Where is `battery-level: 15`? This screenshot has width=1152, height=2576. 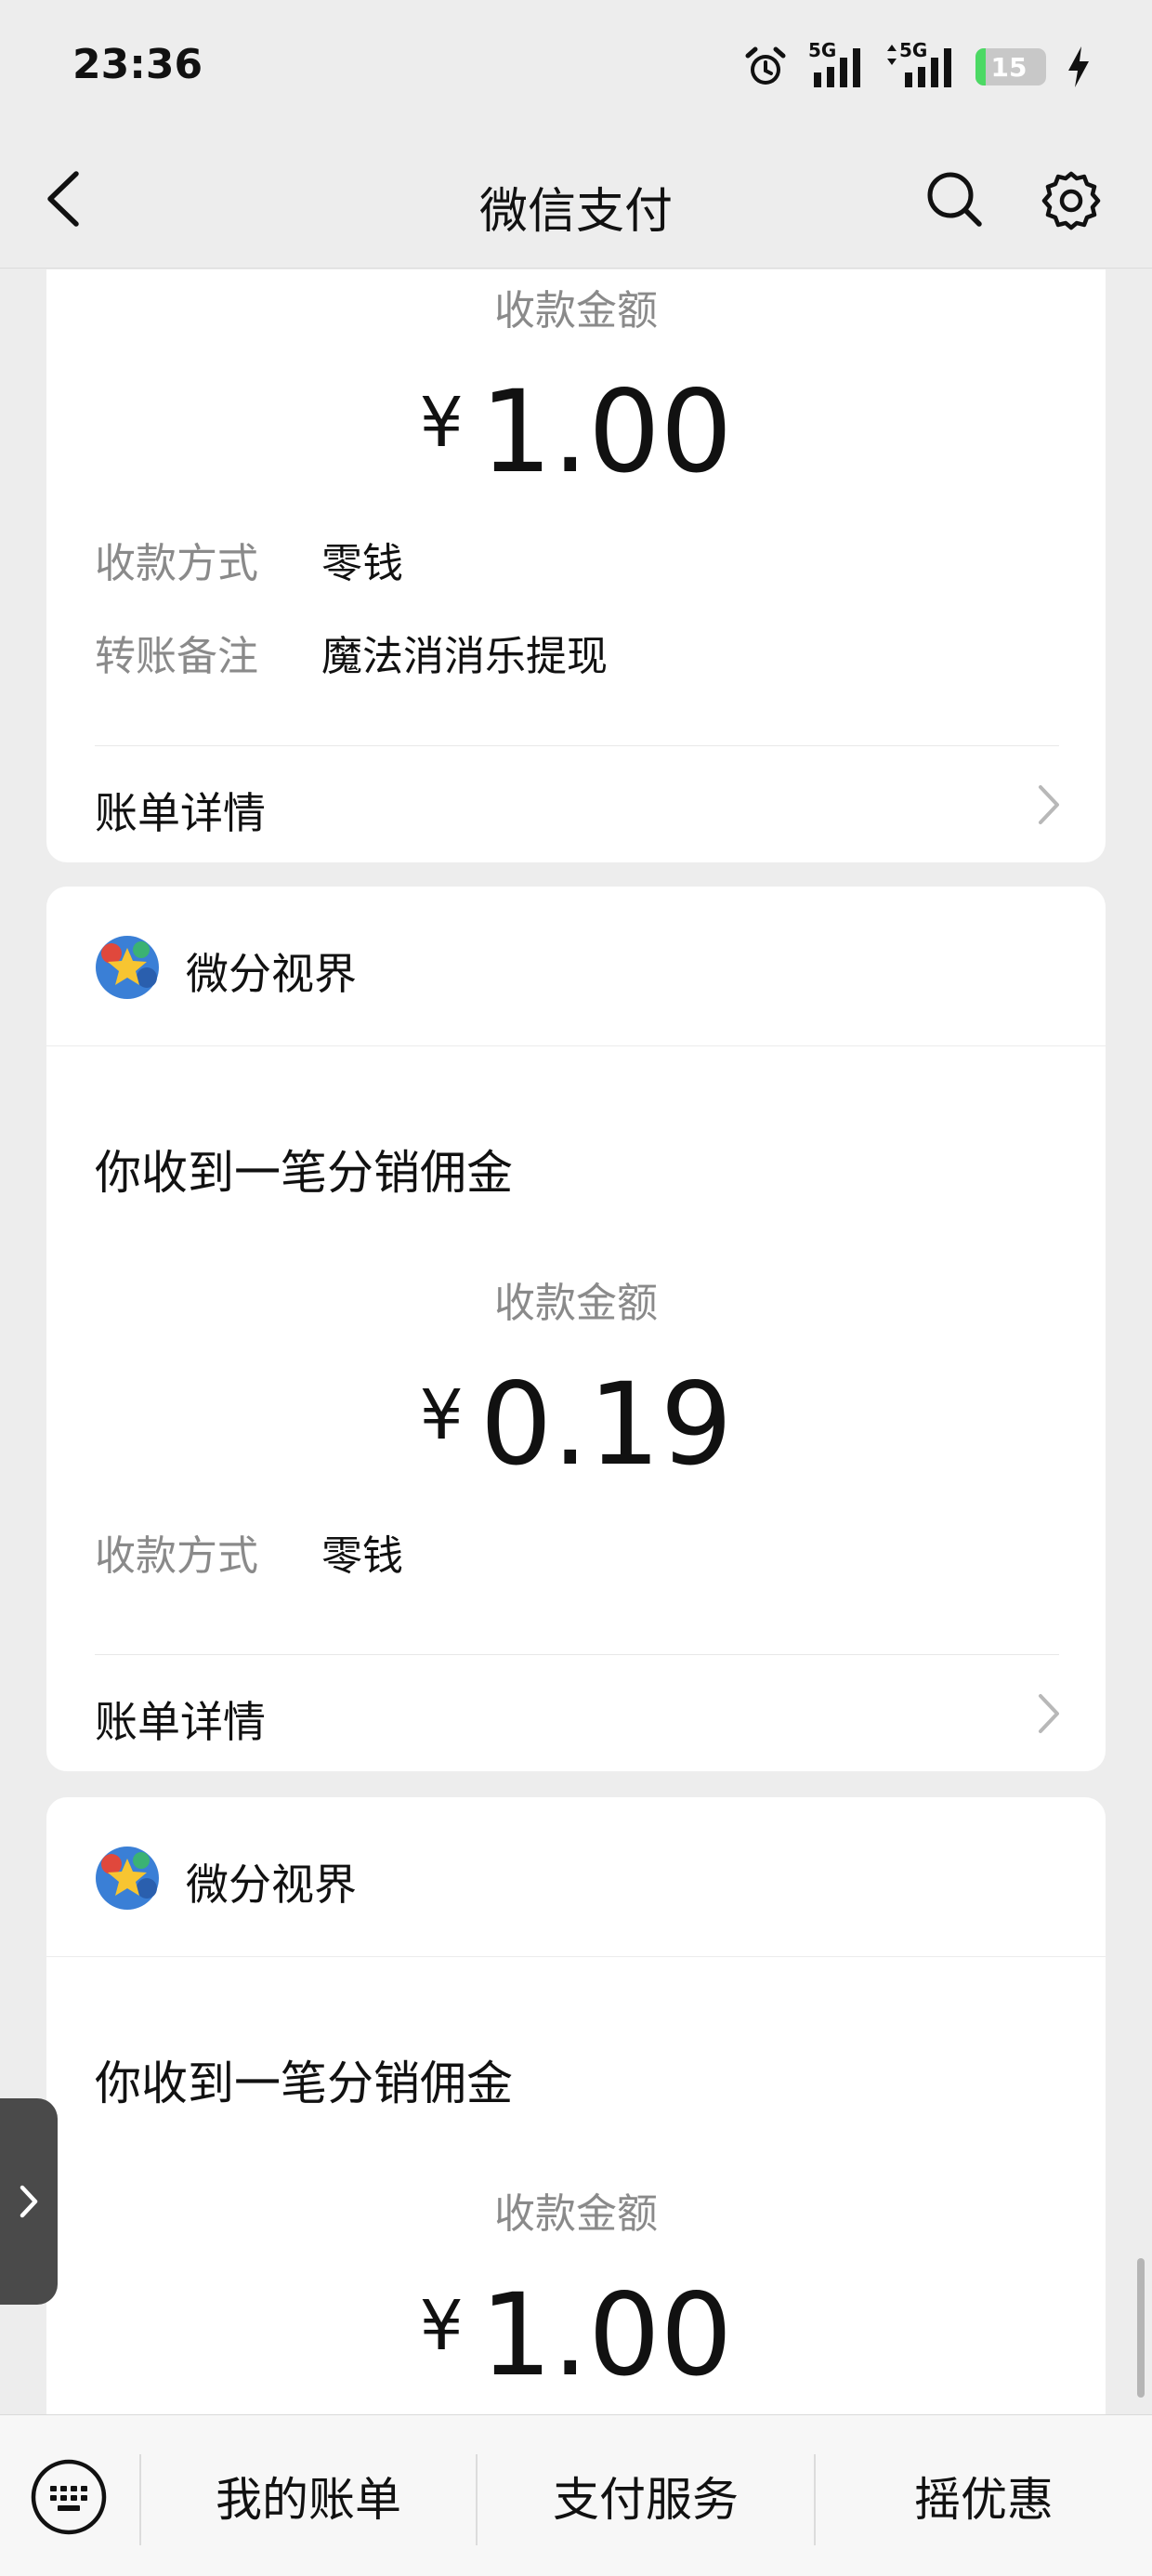 battery-level: 15 is located at coordinates (1009, 67).